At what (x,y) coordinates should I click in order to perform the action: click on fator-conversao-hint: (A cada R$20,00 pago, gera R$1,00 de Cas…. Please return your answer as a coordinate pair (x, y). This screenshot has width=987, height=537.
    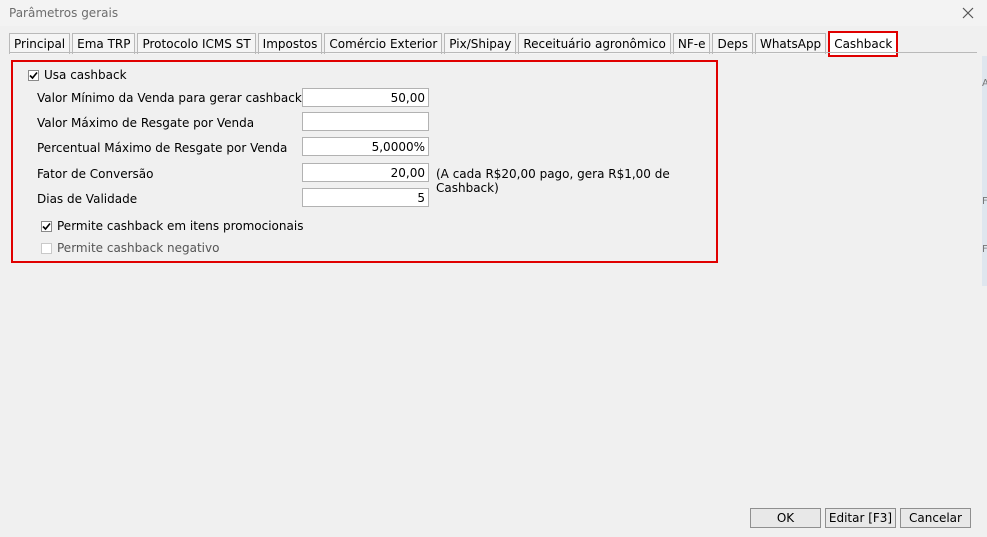
    Looking at the image, I should click on (553, 181).